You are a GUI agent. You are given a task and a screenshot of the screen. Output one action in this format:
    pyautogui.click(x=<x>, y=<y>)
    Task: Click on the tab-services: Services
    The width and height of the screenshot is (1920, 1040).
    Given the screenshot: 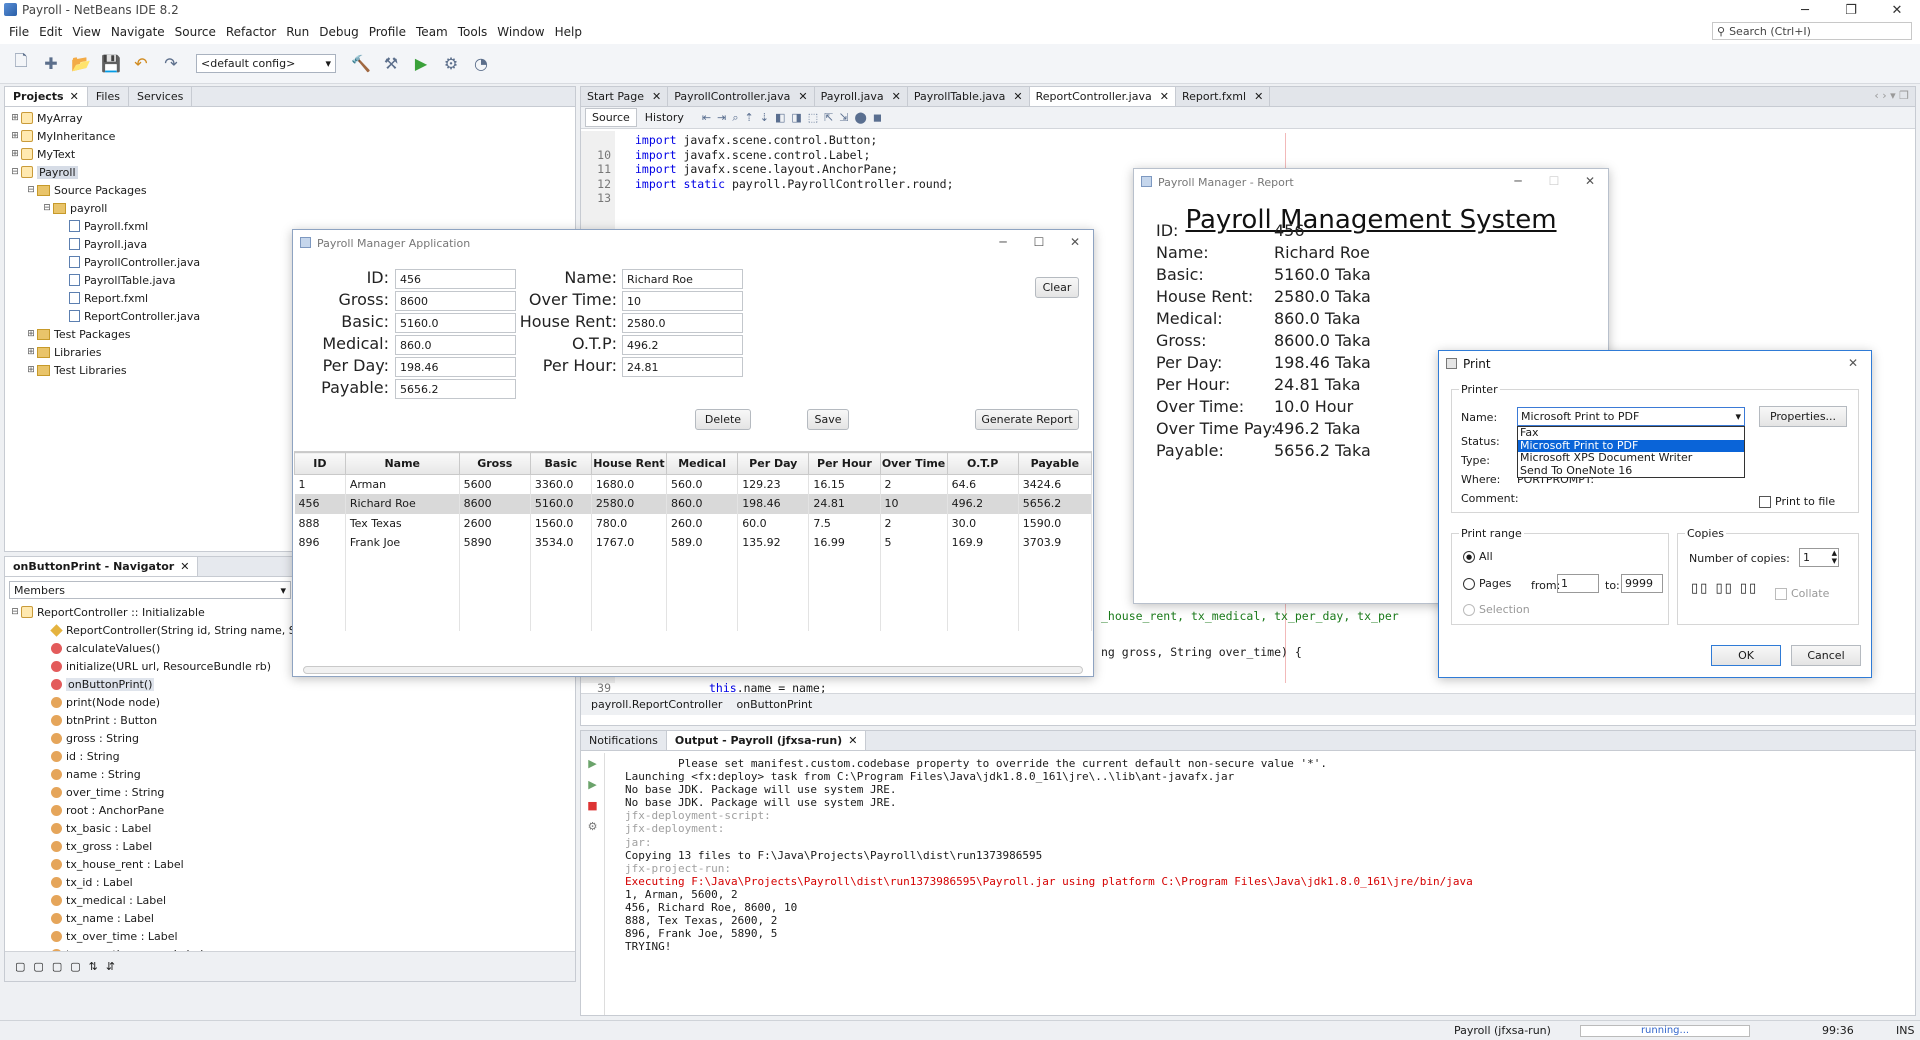 What is the action you would take?
    pyautogui.click(x=160, y=96)
    